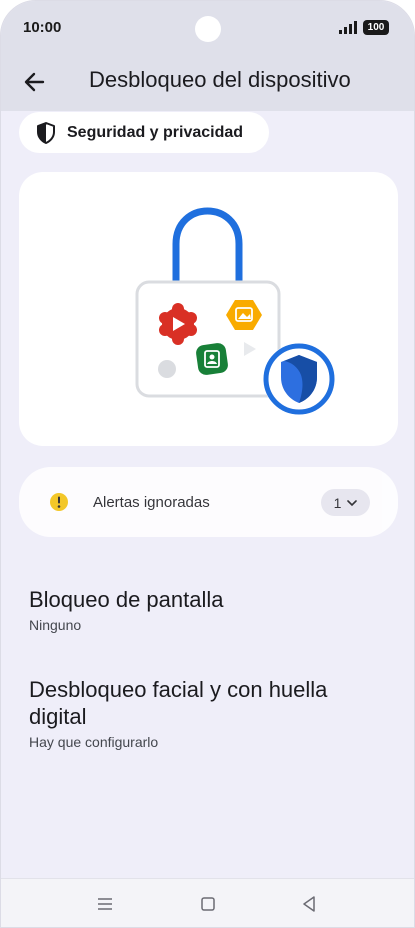 This screenshot has width=415, height=928. I want to click on alert-count: 1, so click(337, 502).